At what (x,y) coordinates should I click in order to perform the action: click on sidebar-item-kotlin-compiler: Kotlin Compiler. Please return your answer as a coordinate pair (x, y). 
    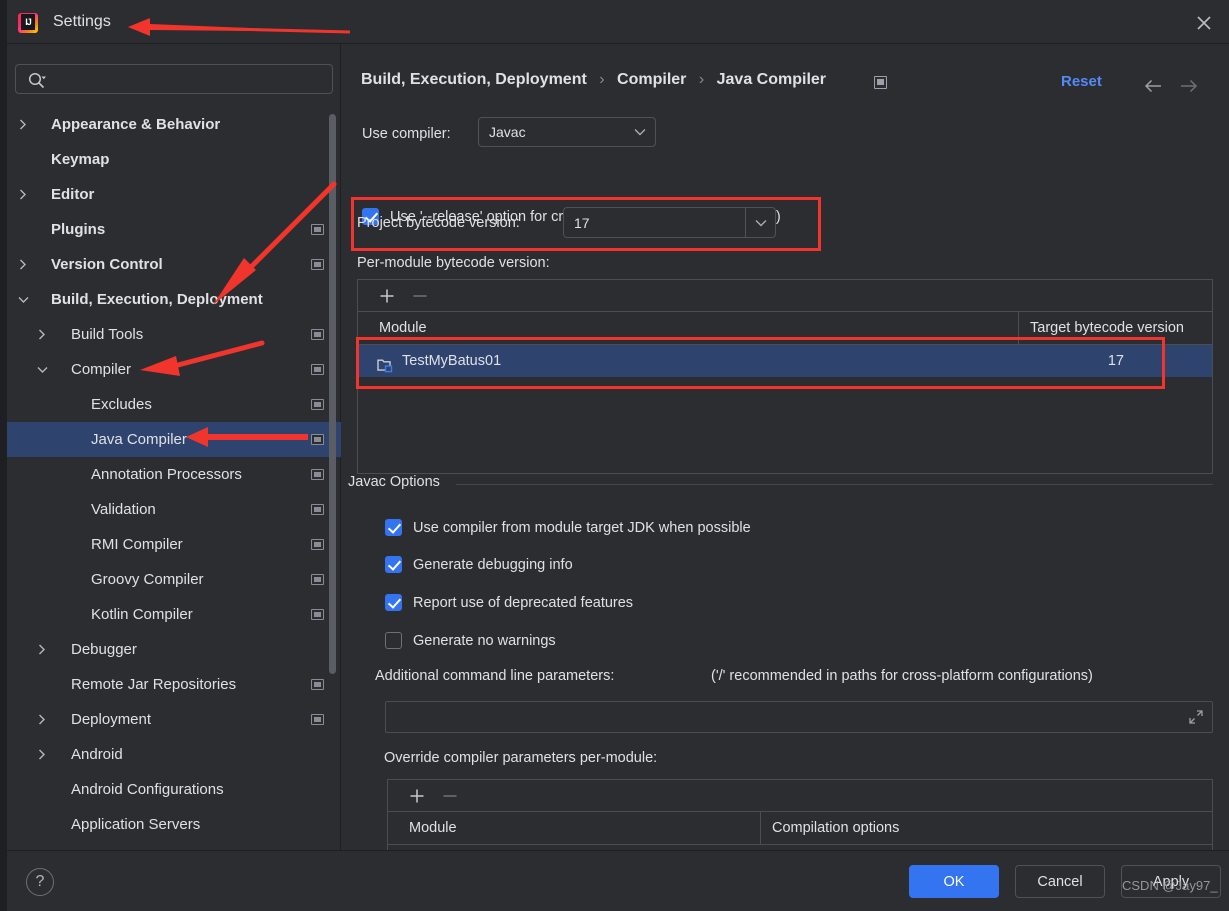
    Looking at the image, I should click on (174, 614).